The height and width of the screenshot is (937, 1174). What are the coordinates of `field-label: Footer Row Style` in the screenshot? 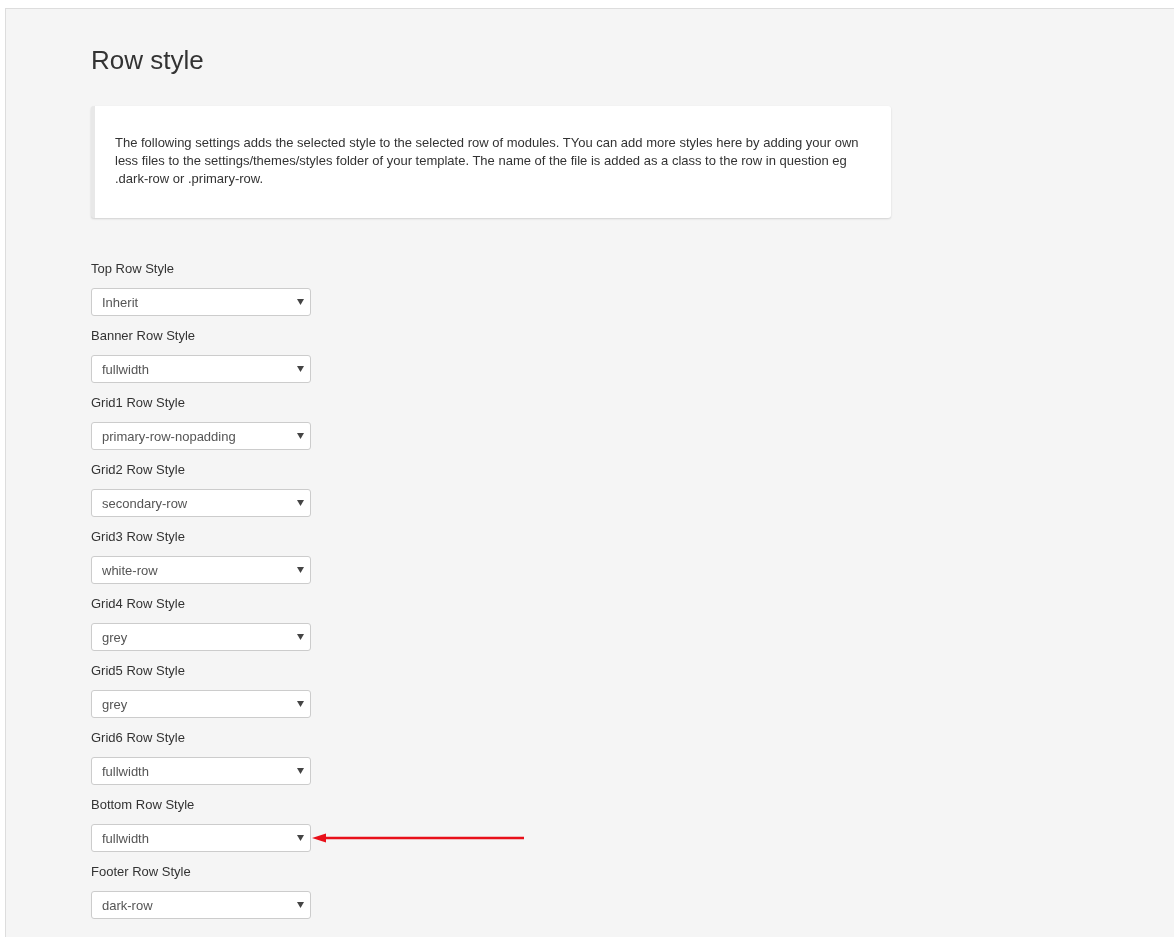 It's located at (141, 872).